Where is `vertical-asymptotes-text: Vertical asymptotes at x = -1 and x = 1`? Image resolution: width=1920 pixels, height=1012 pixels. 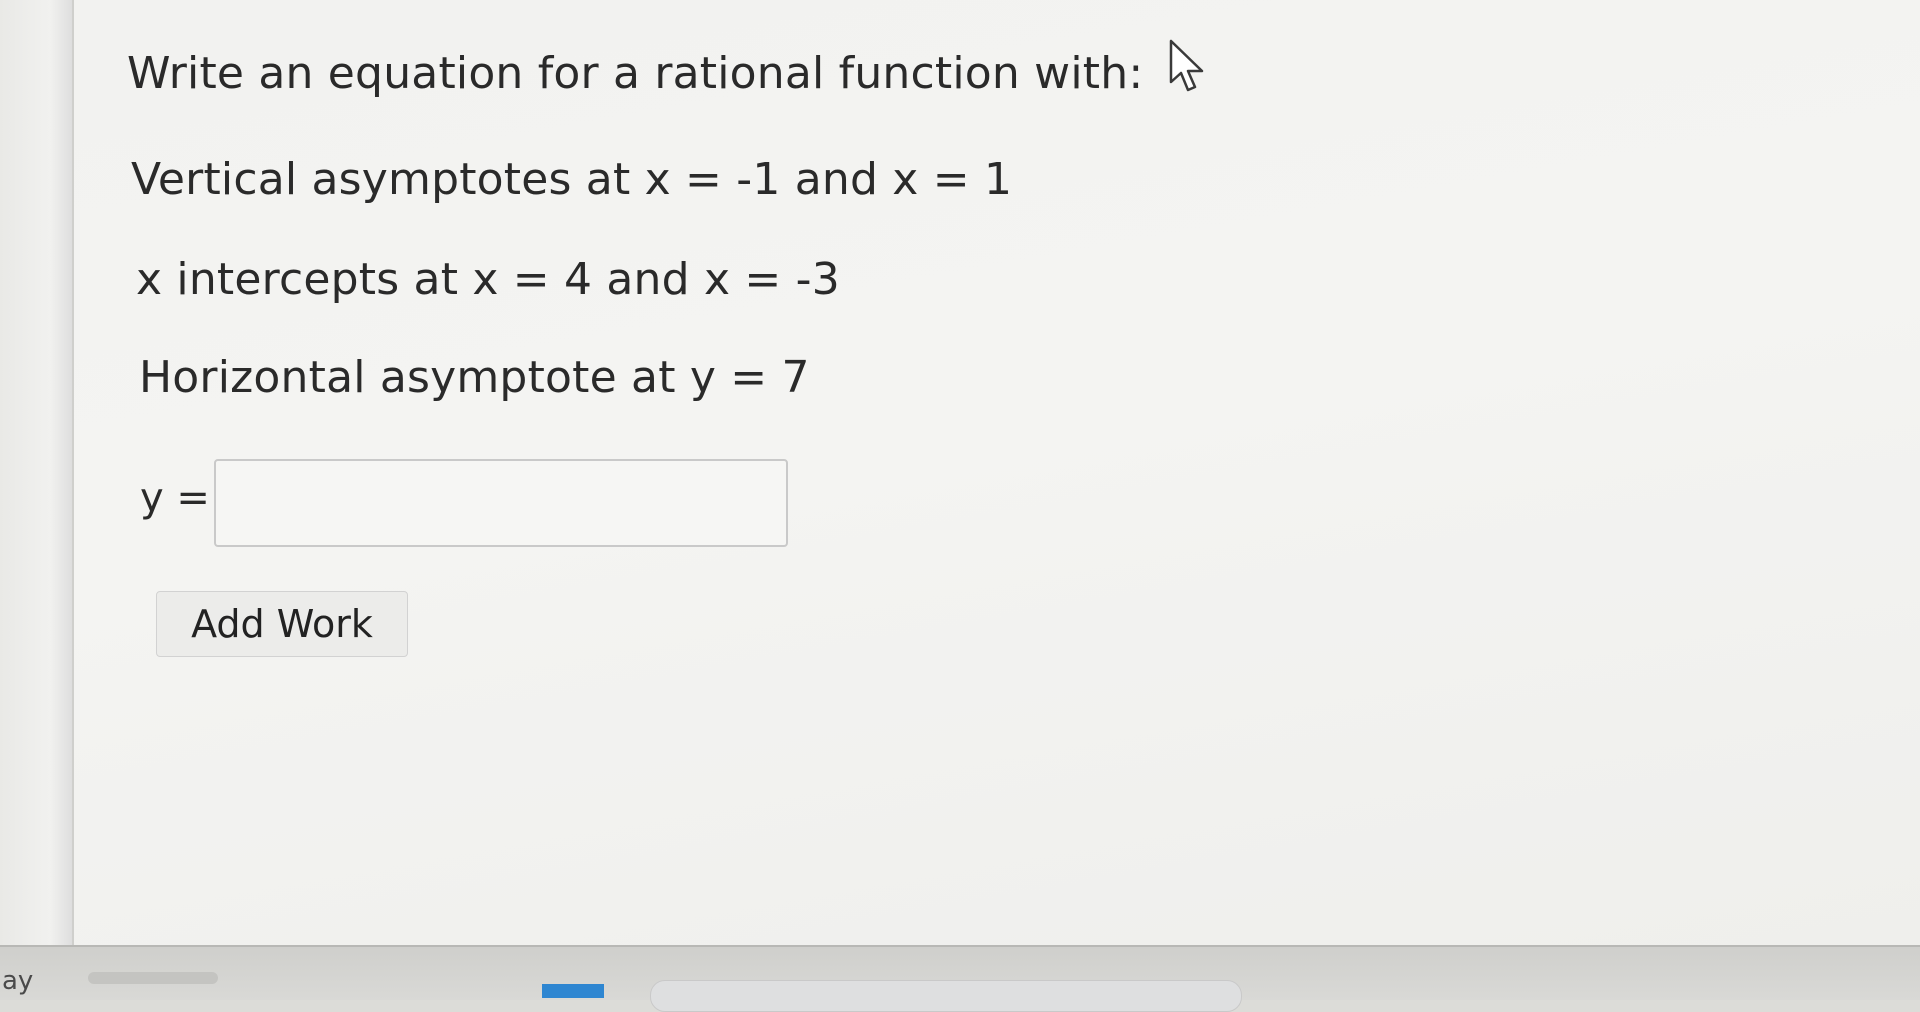
vertical-asymptotes-text: Vertical asymptotes at x = -1 and x = 1 is located at coordinates (572, 179).